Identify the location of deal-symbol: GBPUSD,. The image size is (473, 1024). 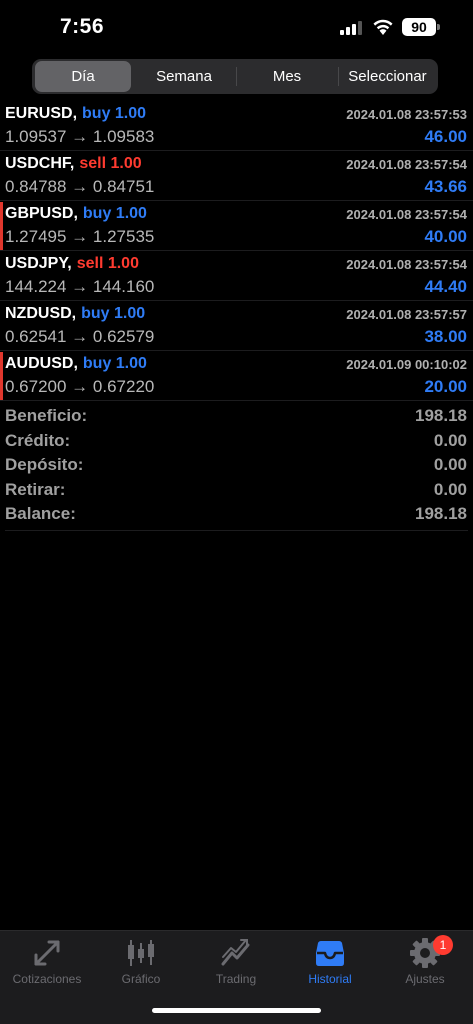
(41, 213).